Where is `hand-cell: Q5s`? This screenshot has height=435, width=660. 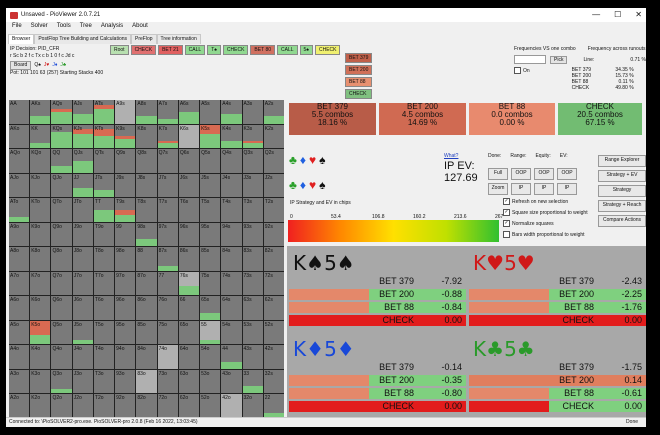
hand-cell: Q5s is located at coordinates (210, 161).